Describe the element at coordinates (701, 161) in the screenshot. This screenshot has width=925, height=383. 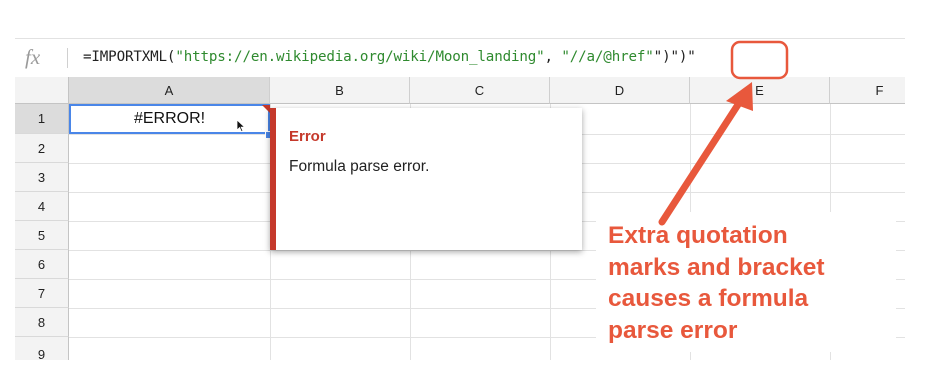
I see `annotation-arrow-shaft` at that location.